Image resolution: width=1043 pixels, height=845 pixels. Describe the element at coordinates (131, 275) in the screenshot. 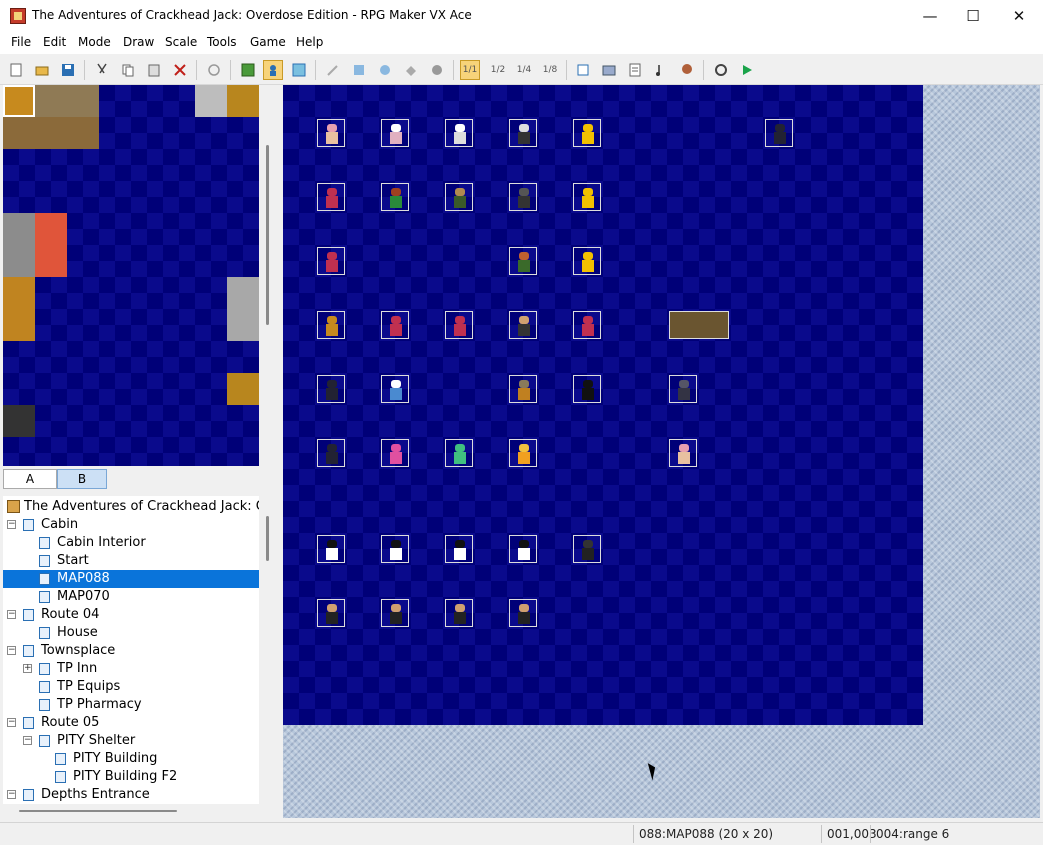

I see `tileset-palette` at that location.